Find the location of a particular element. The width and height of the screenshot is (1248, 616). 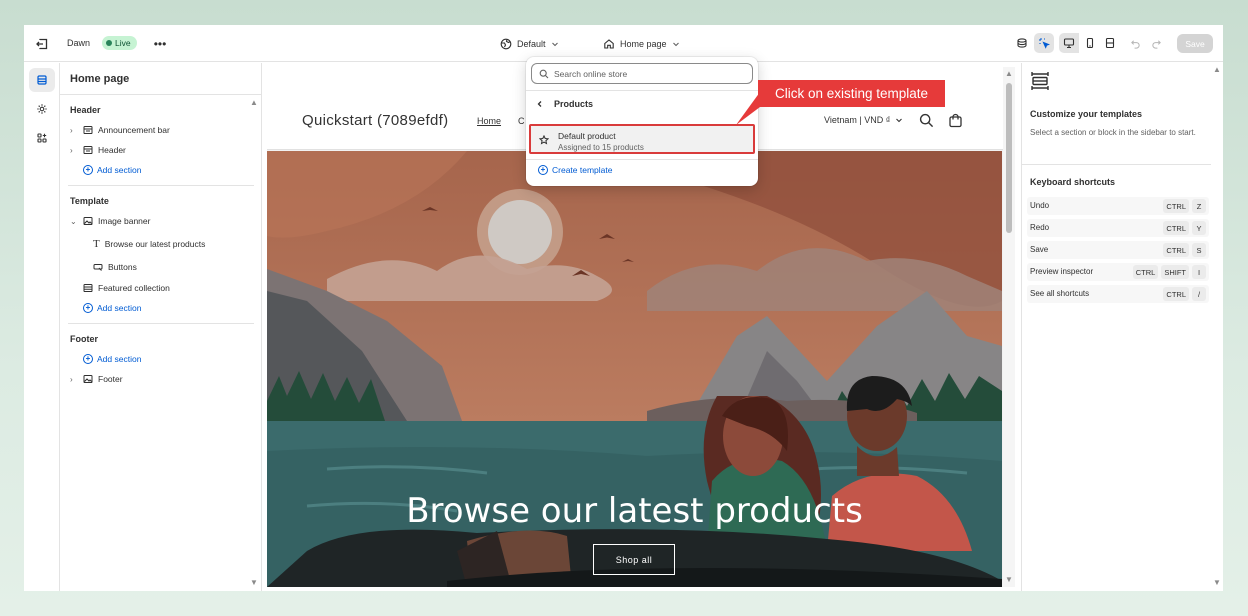

add-section-template-button: + Add section is located at coordinates (112, 308).